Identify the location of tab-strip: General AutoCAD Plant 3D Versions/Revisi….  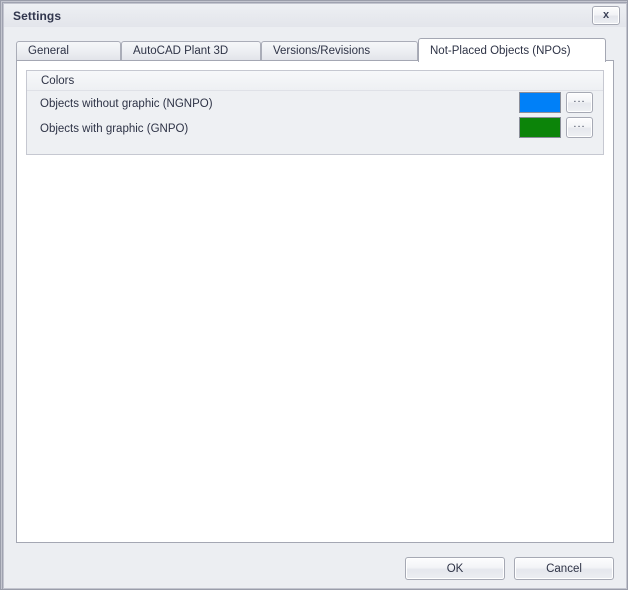
(316, 50).